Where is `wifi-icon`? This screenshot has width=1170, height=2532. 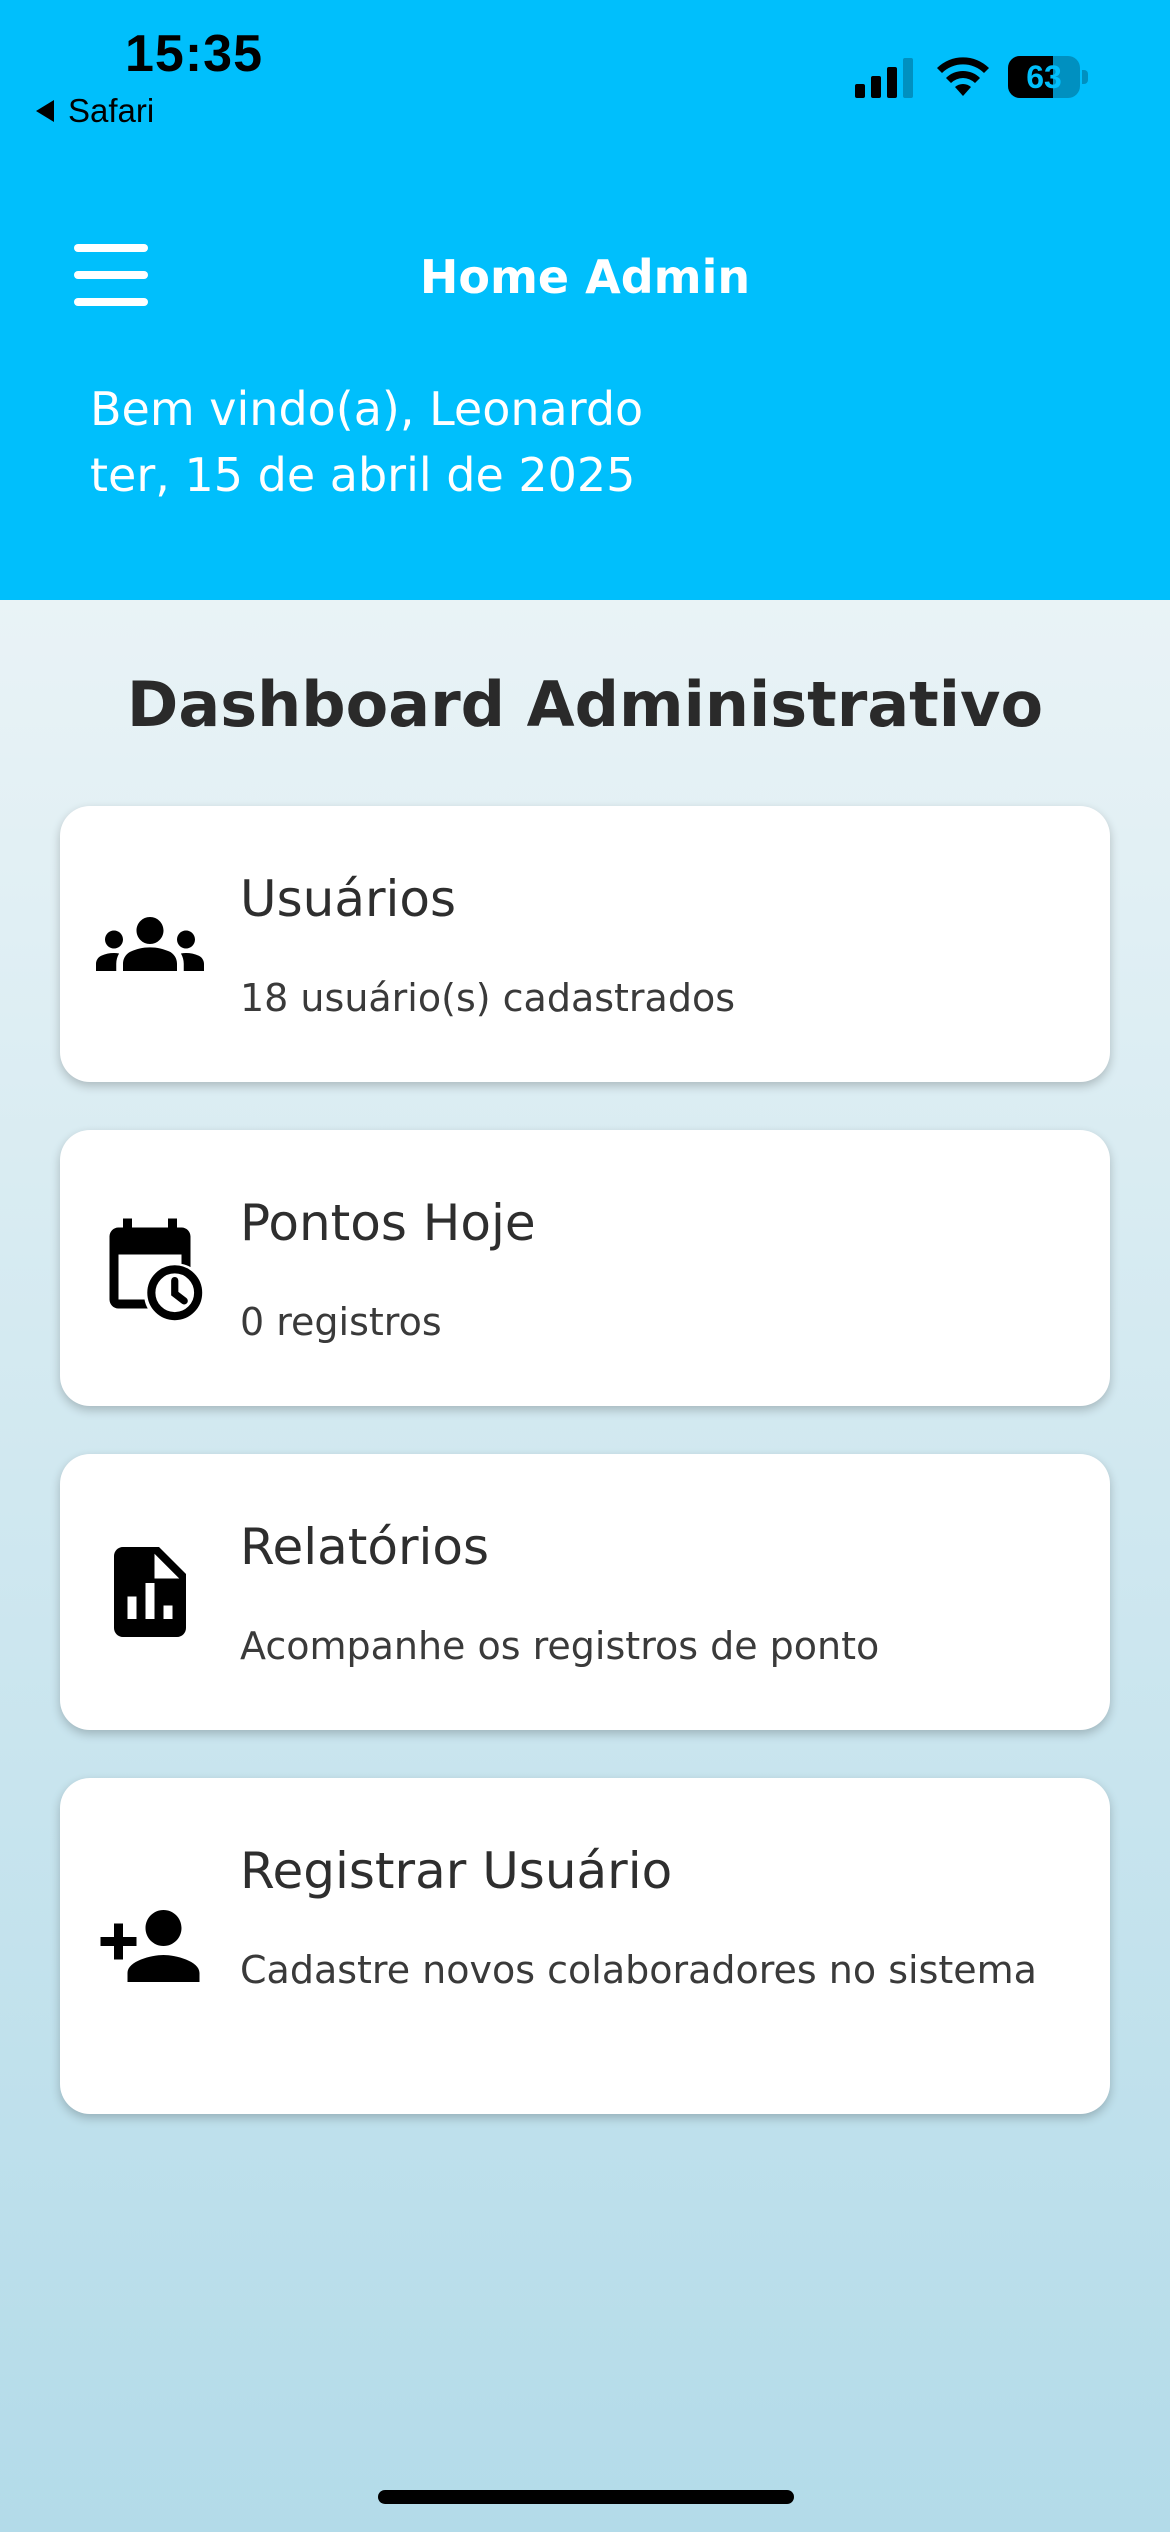
wifi-icon is located at coordinates (963, 76).